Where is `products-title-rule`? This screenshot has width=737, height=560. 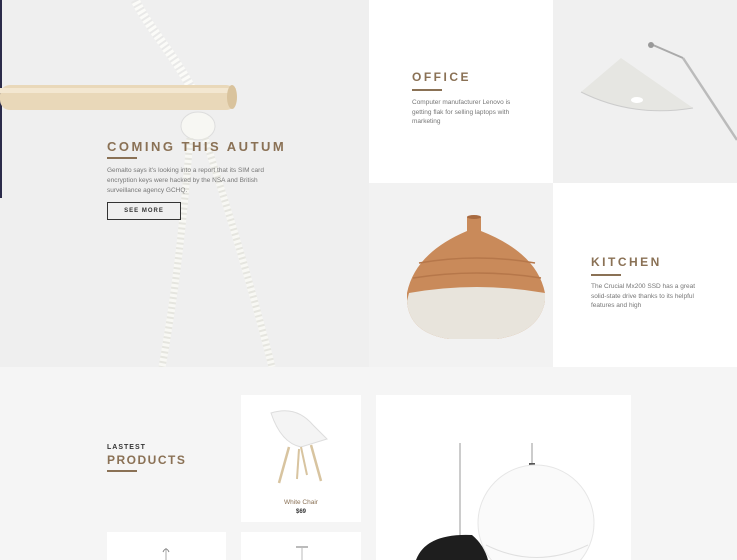 products-title-rule is located at coordinates (122, 471).